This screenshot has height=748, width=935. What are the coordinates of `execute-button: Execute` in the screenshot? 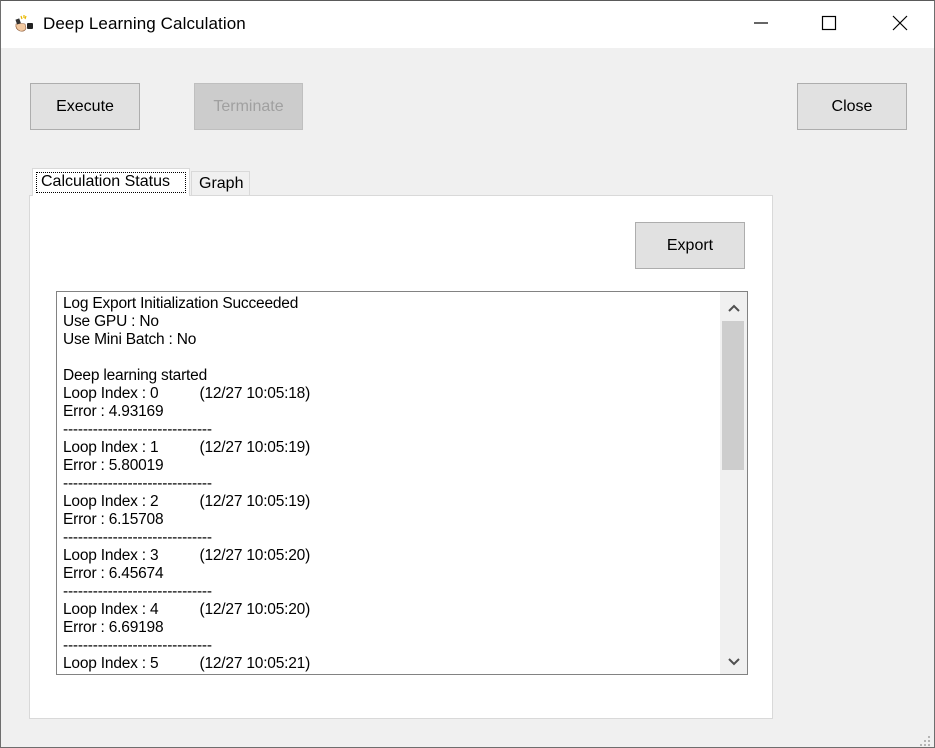 It's located at (85, 106).